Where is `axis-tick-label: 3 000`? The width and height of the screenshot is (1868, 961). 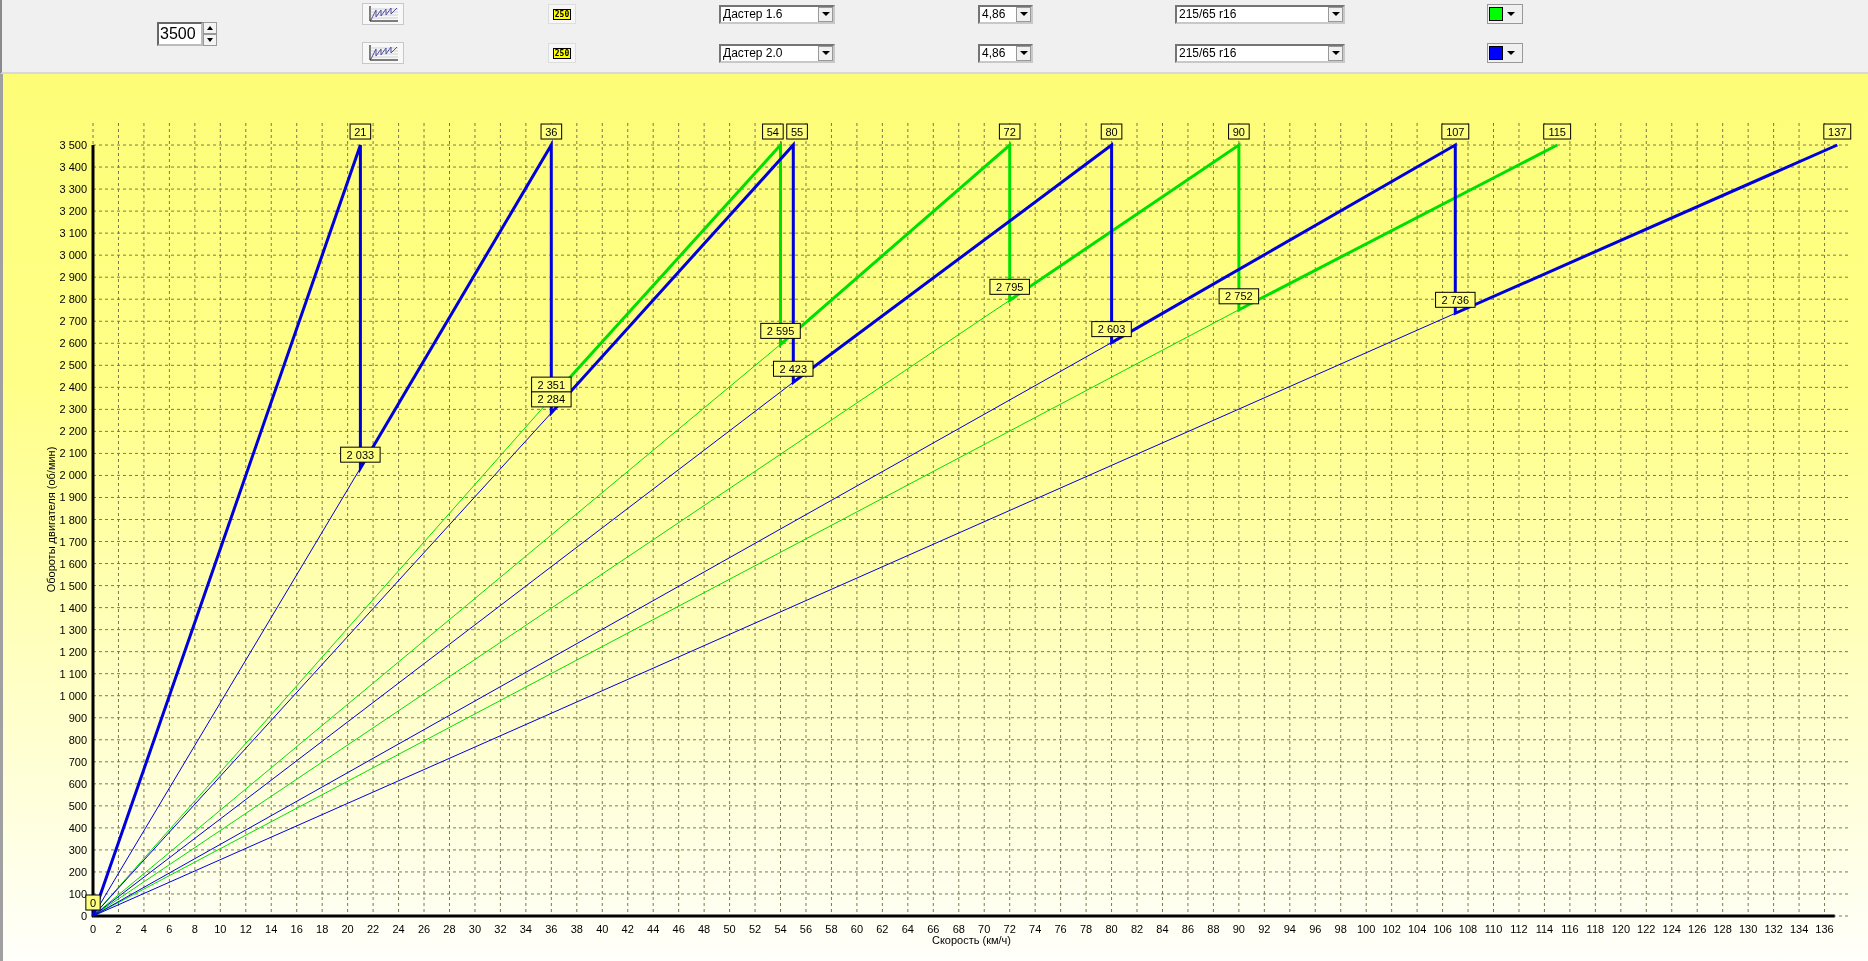 axis-tick-label: 3 000 is located at coordinates (73, 255).